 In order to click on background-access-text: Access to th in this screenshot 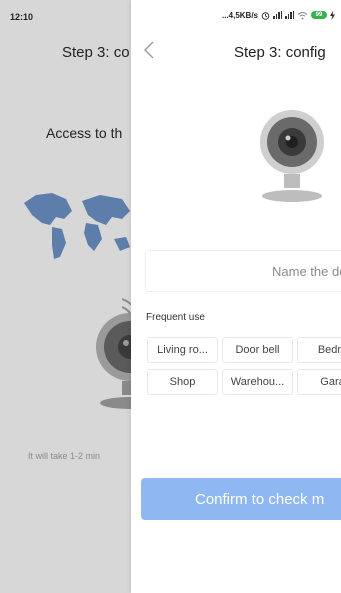, I will do `click(84, 133)`.